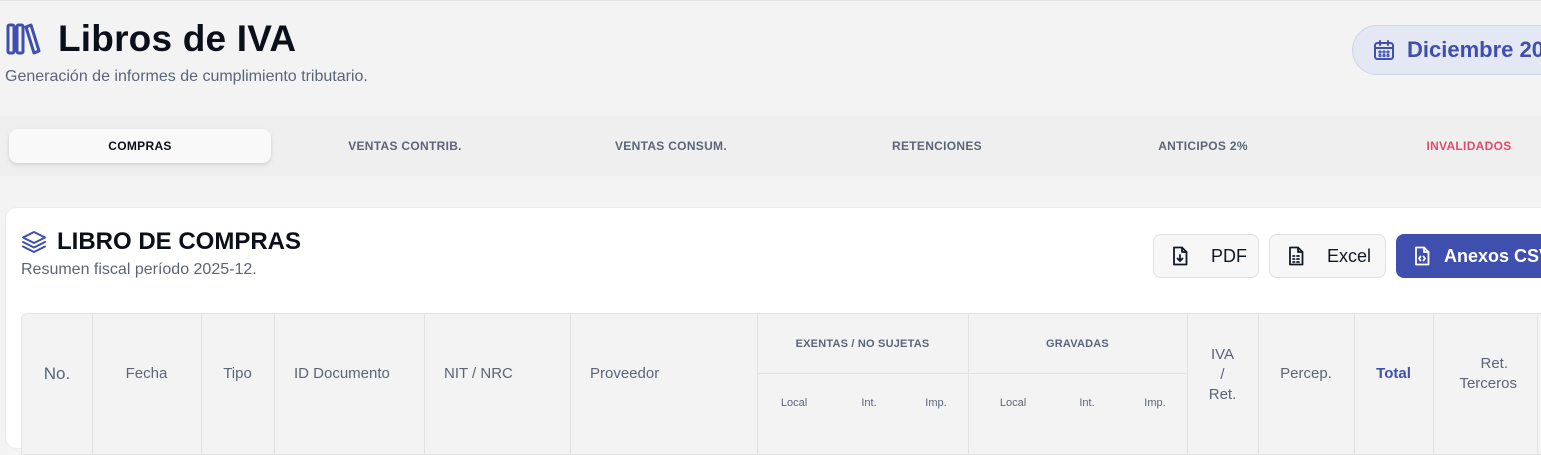 The height and width of the screenshot is (455, 1541). What do you see at coordinates (937, 146) in the screenshot?
I see `tab-retenciones: RETENCIONES` at bounding box center [937, 146].